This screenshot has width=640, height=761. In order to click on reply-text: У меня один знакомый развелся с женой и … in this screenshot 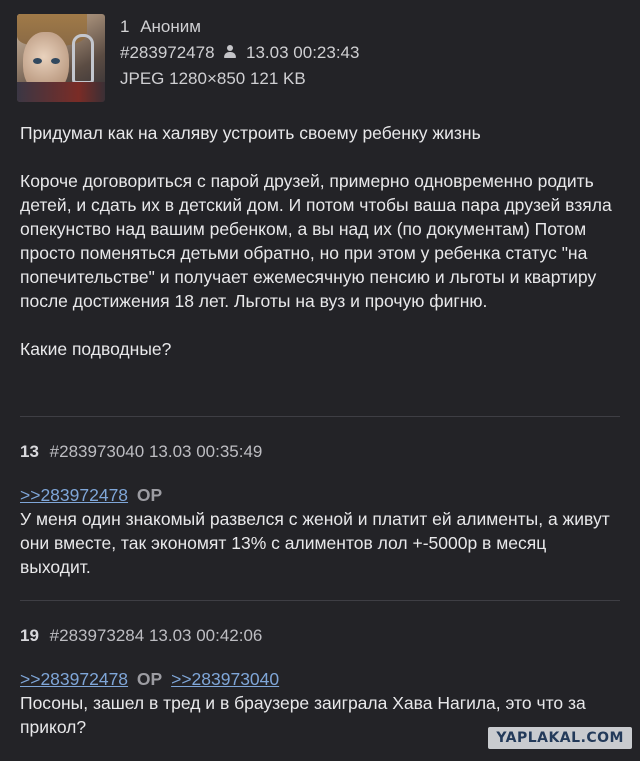, I will do `click(315, 543)`.